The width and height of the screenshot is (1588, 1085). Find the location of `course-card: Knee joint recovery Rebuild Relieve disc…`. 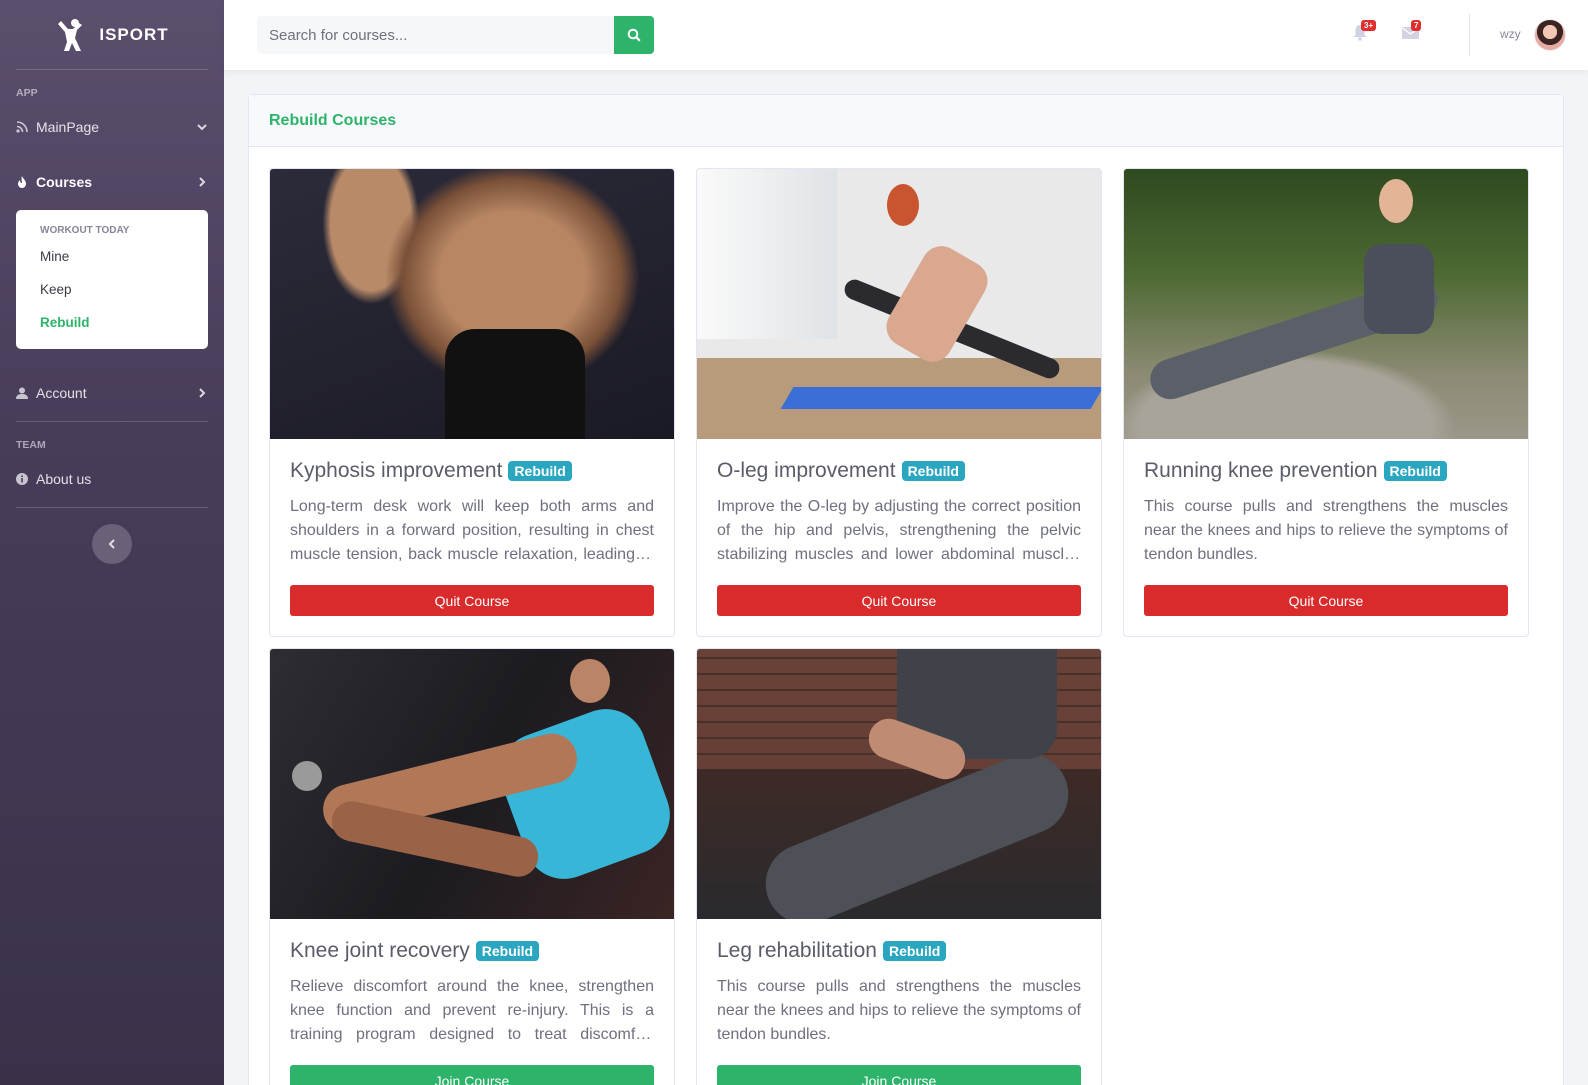

course-card: Knee joint recovery Rebuild Relieve disc… is located at coordinates (472, 866).